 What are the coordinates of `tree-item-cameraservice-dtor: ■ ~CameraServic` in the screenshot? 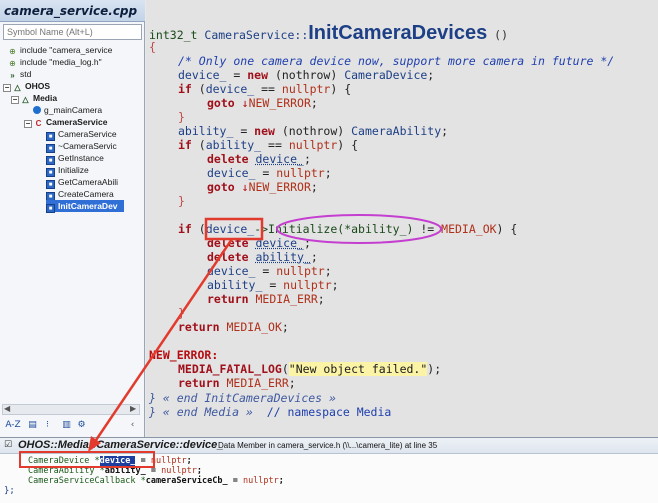 It's located at (81, 146).